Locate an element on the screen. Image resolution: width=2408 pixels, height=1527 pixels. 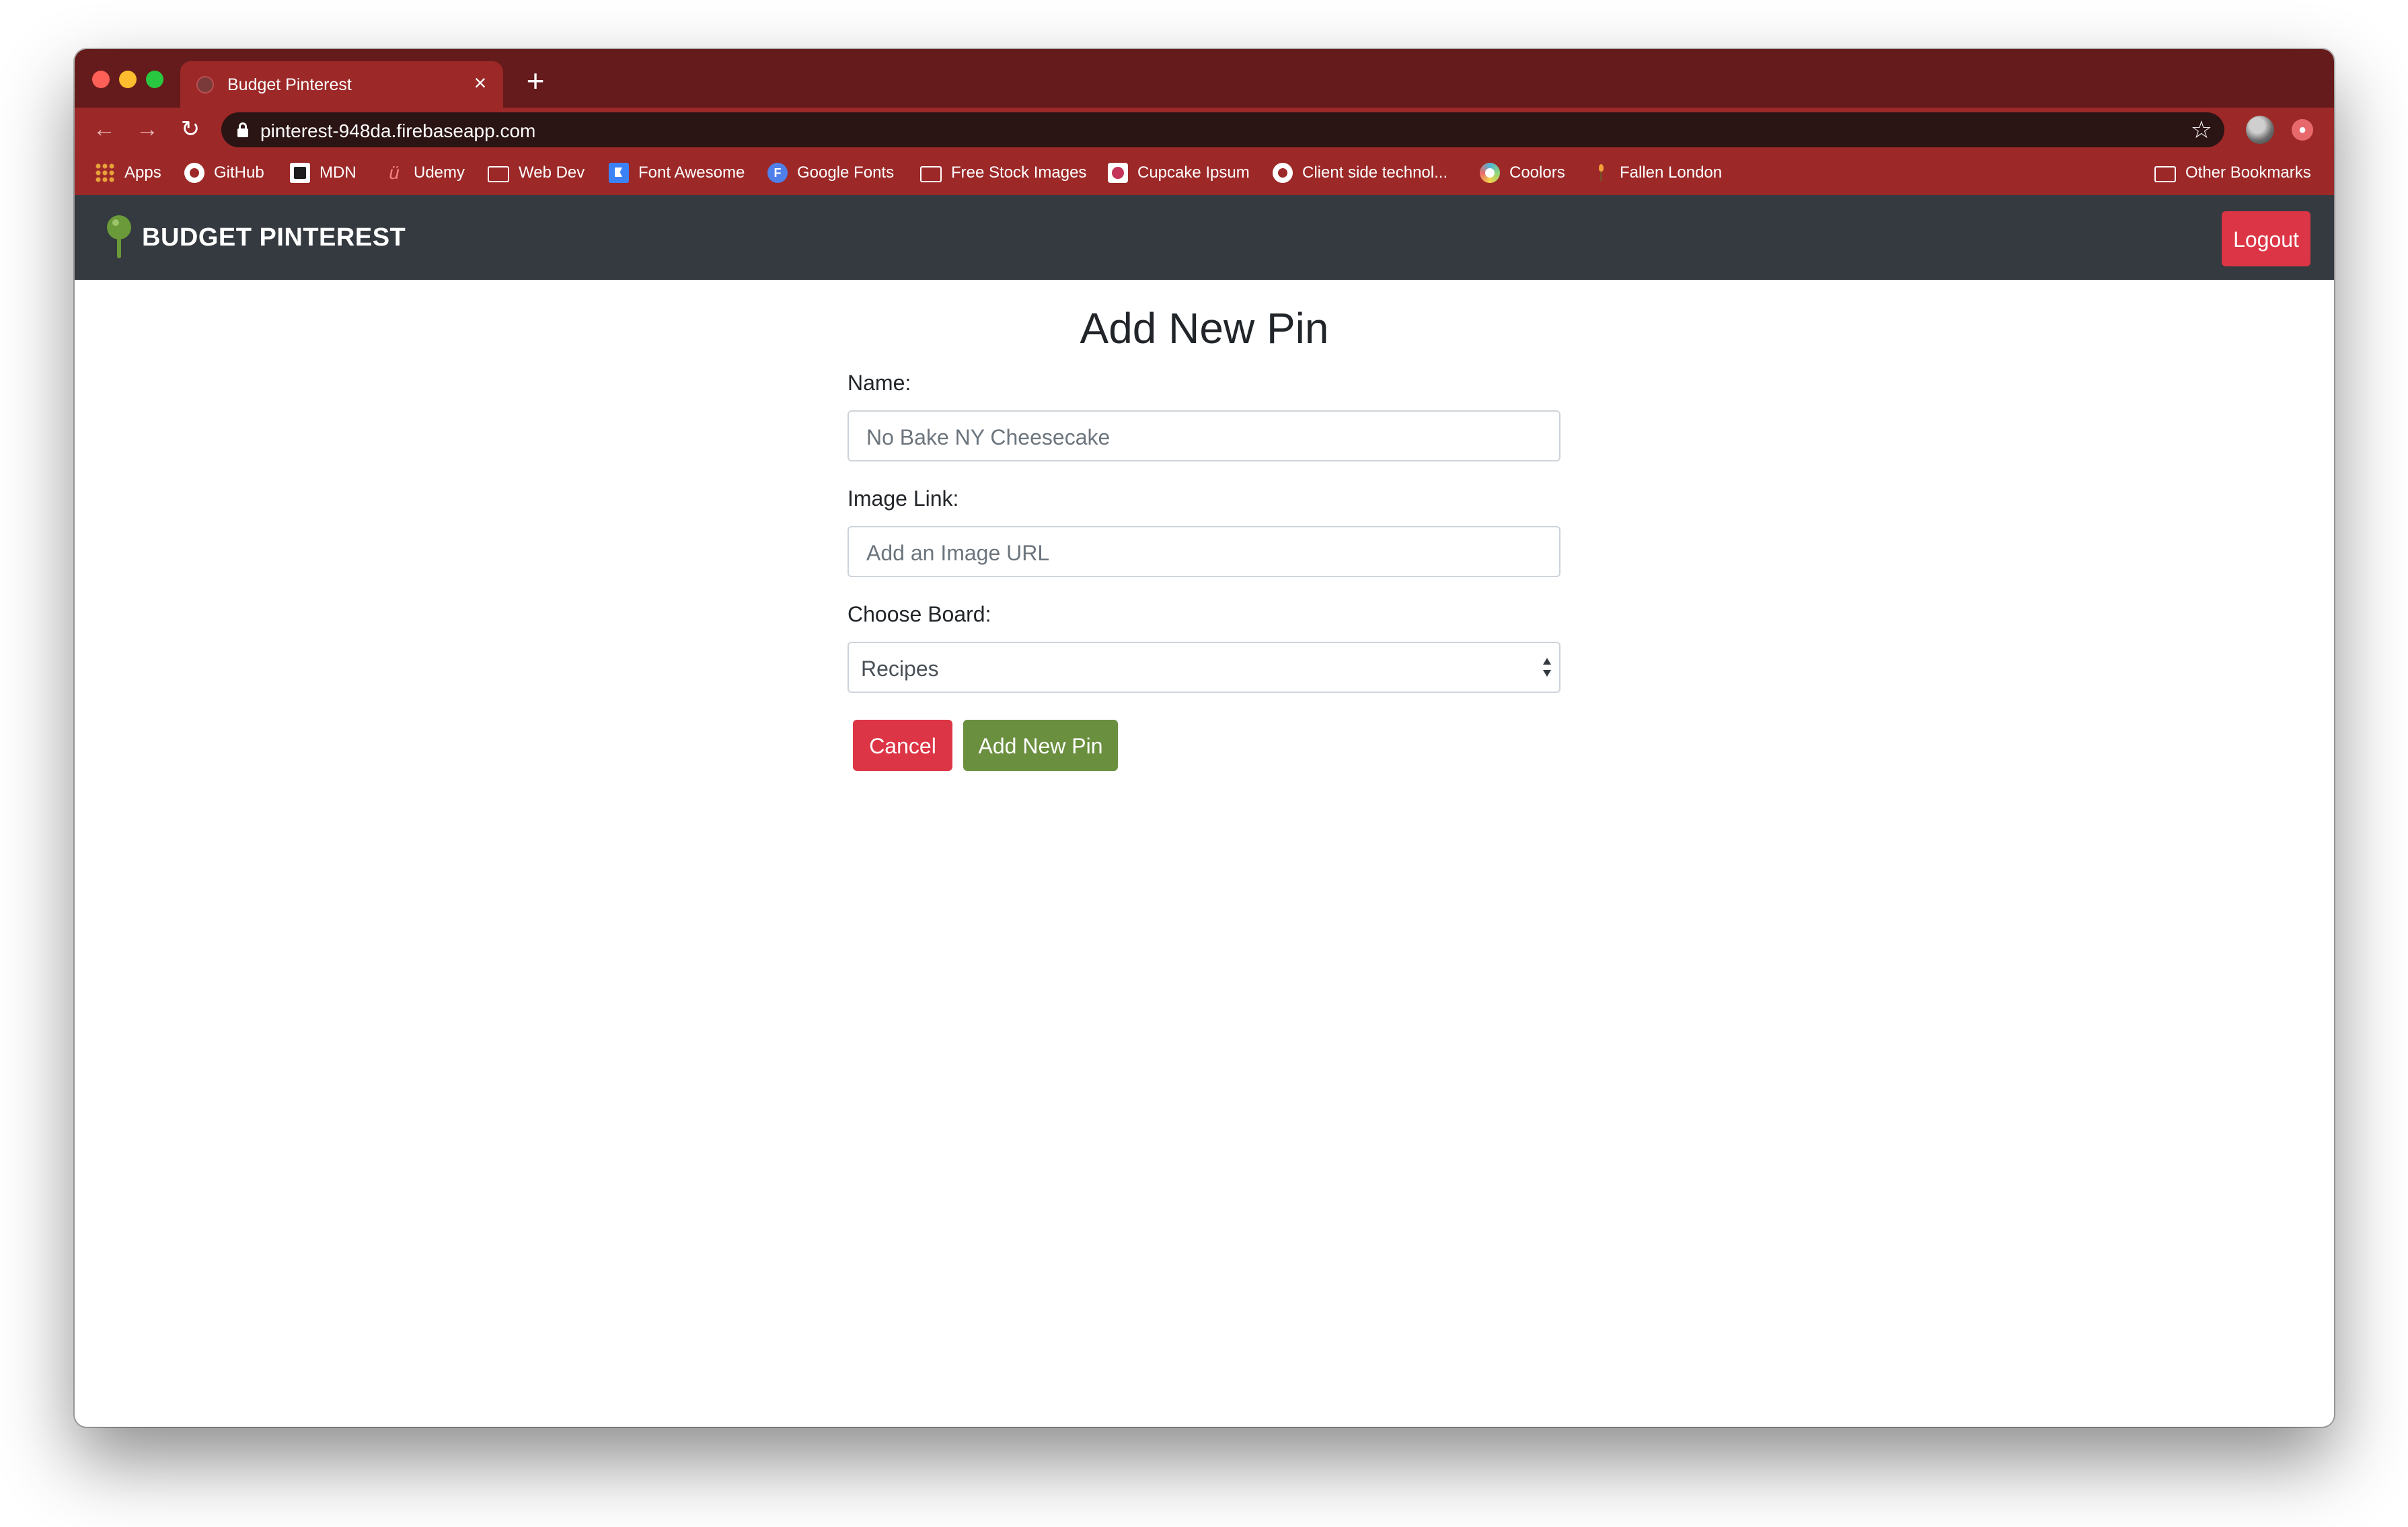
tab-budget-pinterest: Budget Pinterest × is located at coordinates (341, 84).